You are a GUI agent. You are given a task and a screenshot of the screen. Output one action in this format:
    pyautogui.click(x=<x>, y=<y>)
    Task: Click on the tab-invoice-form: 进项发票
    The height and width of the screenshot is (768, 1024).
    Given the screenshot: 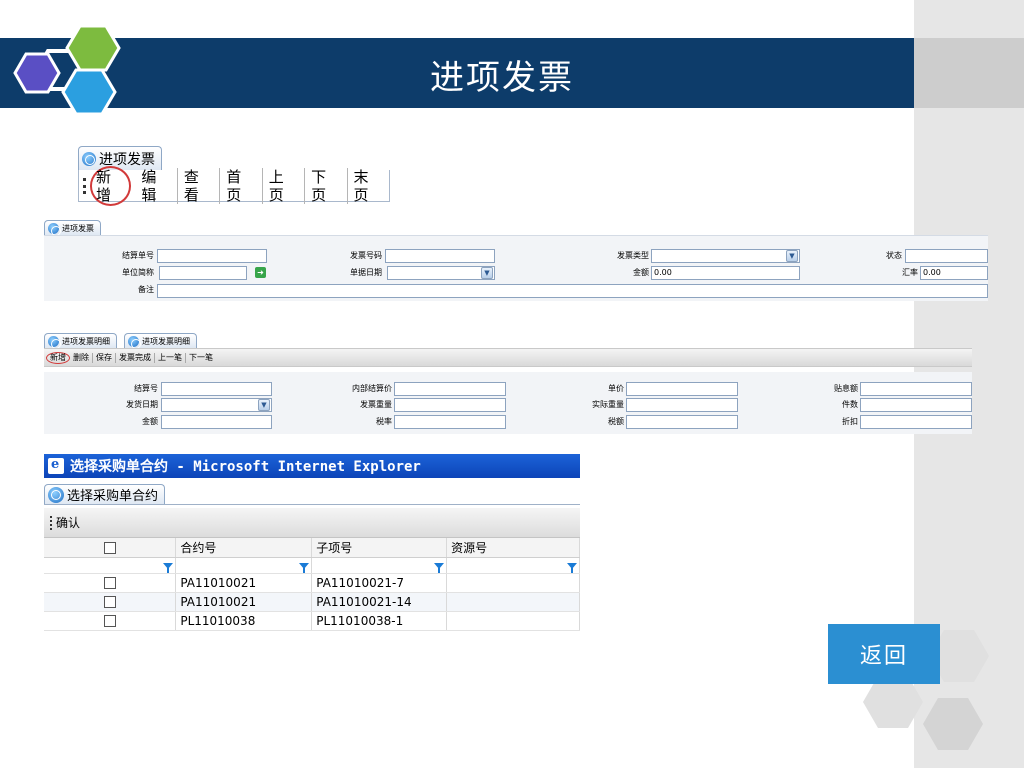 What is the action you would take?
    pyautogui.click(x=72, y=228)
    